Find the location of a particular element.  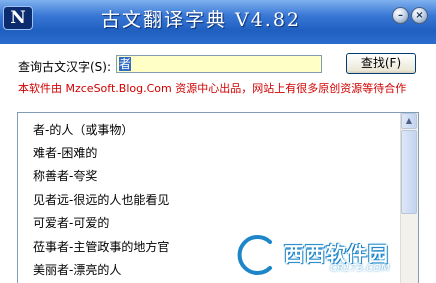

app-logo-icon: N is located at coordinates (18, 18).